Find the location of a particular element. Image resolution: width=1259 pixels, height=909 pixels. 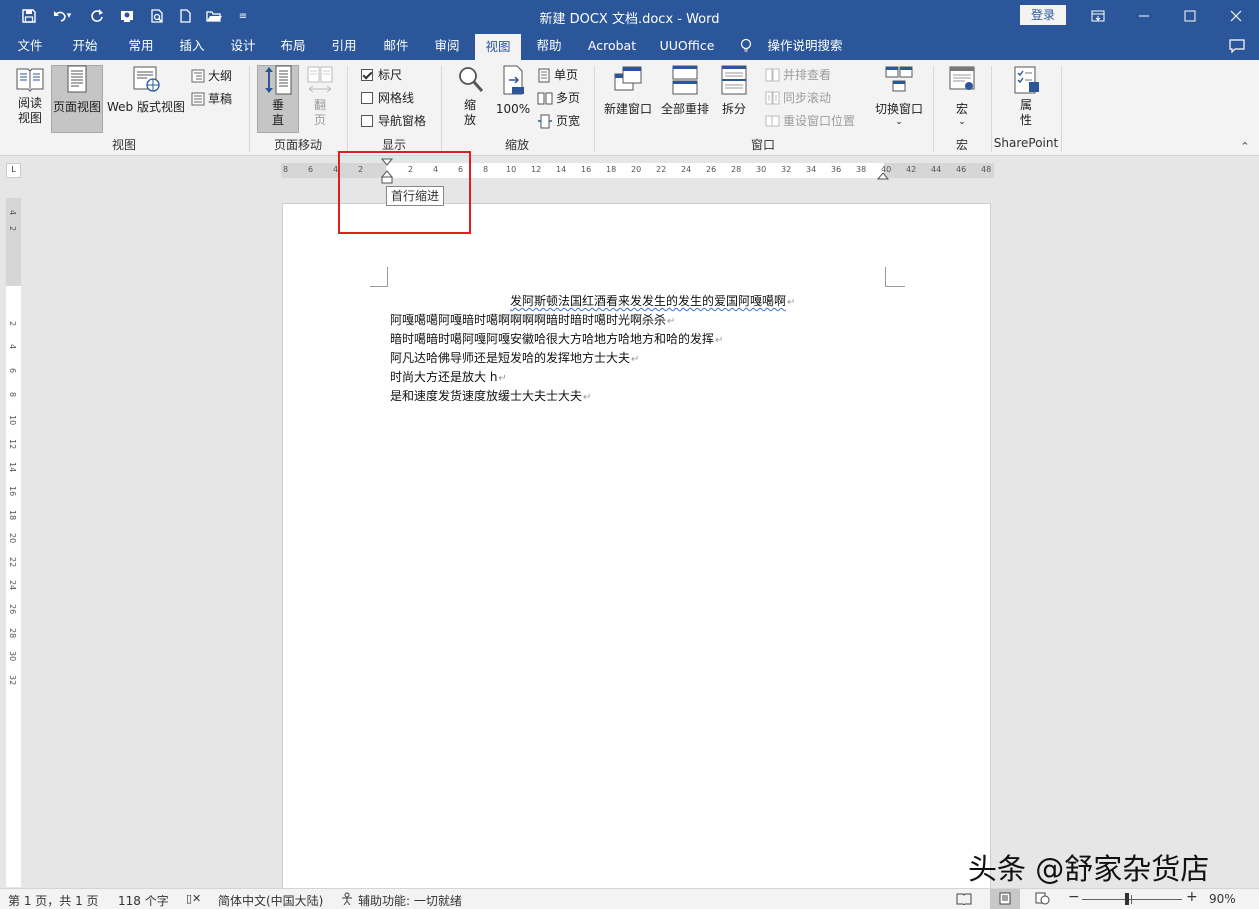

read-mode-button: 阅读 视图 is located at coordinates (30, 95).